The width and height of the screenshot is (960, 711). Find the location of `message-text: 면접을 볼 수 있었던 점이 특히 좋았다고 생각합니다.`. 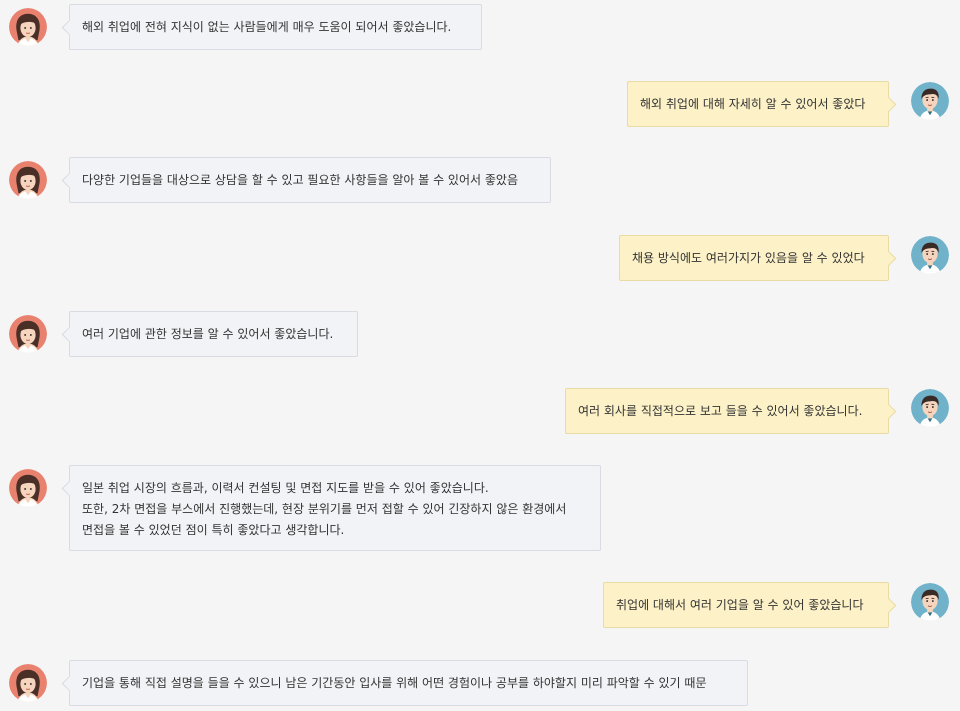

message-text: 면접을 볼 수 있었던 점이 특히 좋았다고 생각합니다. is located at coordinates (213, 530).